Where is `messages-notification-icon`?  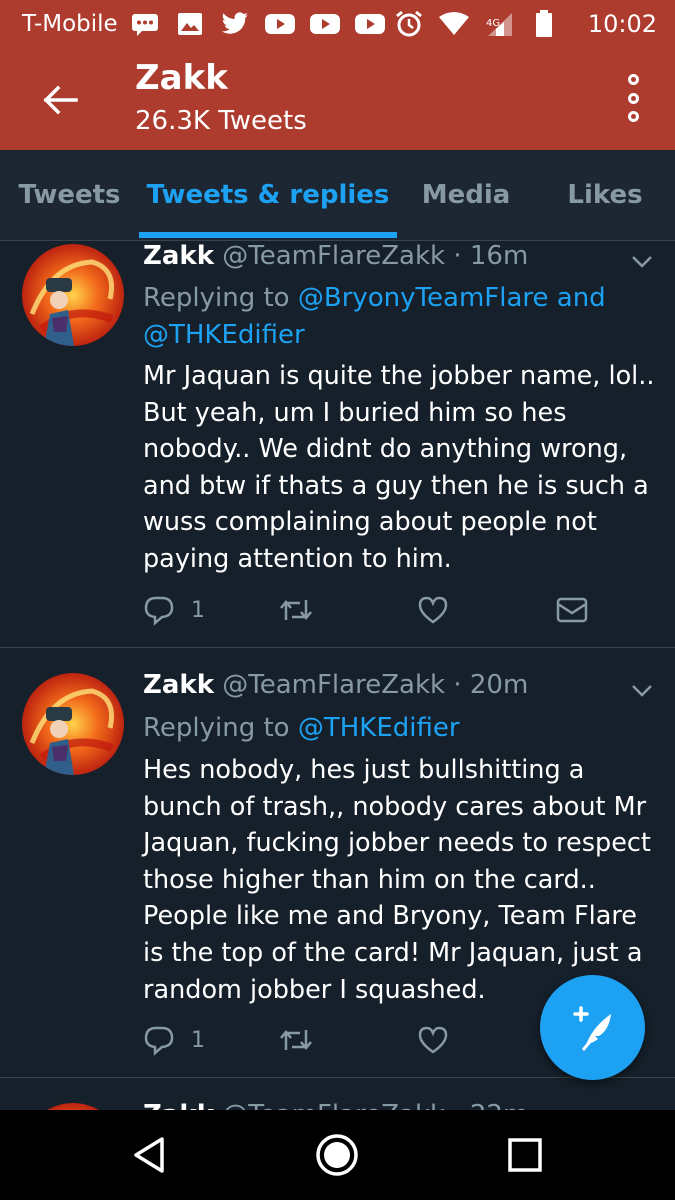 messages-notification-icon is located at coordinates (145, 24).